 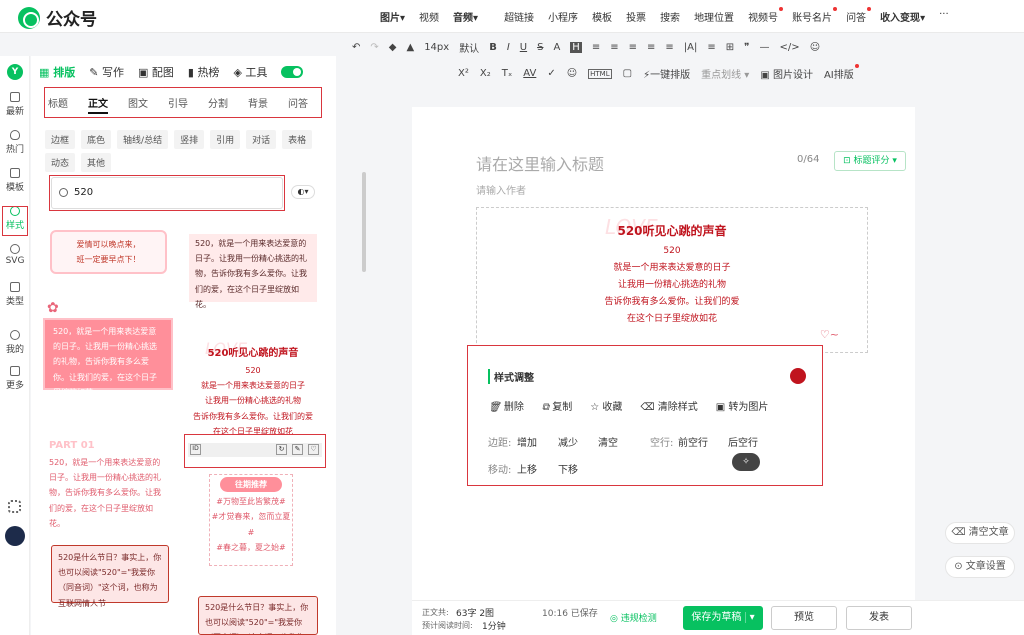 I want to click on nav-hot: 热门, so click(x=15, y=142).